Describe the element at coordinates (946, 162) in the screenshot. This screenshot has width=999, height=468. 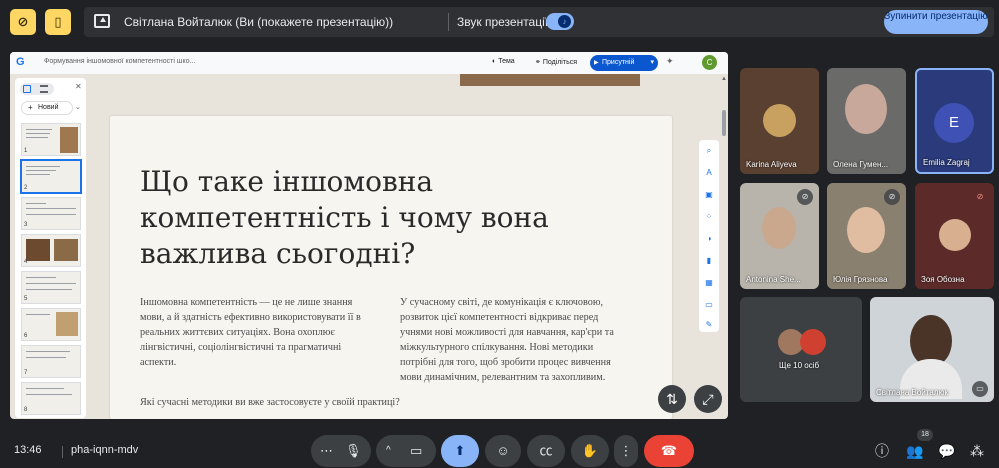
I see `participant-name: Emilia Zagraj` at that location.